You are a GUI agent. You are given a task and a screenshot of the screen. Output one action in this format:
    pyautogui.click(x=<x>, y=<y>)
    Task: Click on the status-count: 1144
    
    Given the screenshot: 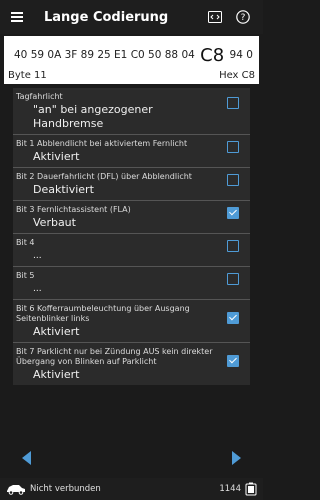 What is the action you would take?
    pyautogui.click(x=230, y=489)
    